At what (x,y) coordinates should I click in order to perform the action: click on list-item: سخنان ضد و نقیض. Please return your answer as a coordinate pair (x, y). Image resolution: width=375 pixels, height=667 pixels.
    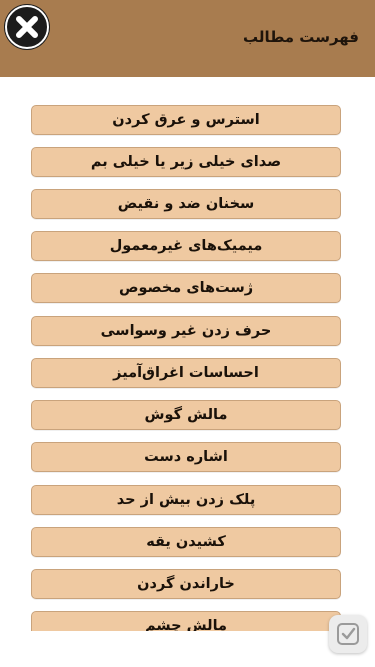
    Looking at the image, I should click on (186, 204).